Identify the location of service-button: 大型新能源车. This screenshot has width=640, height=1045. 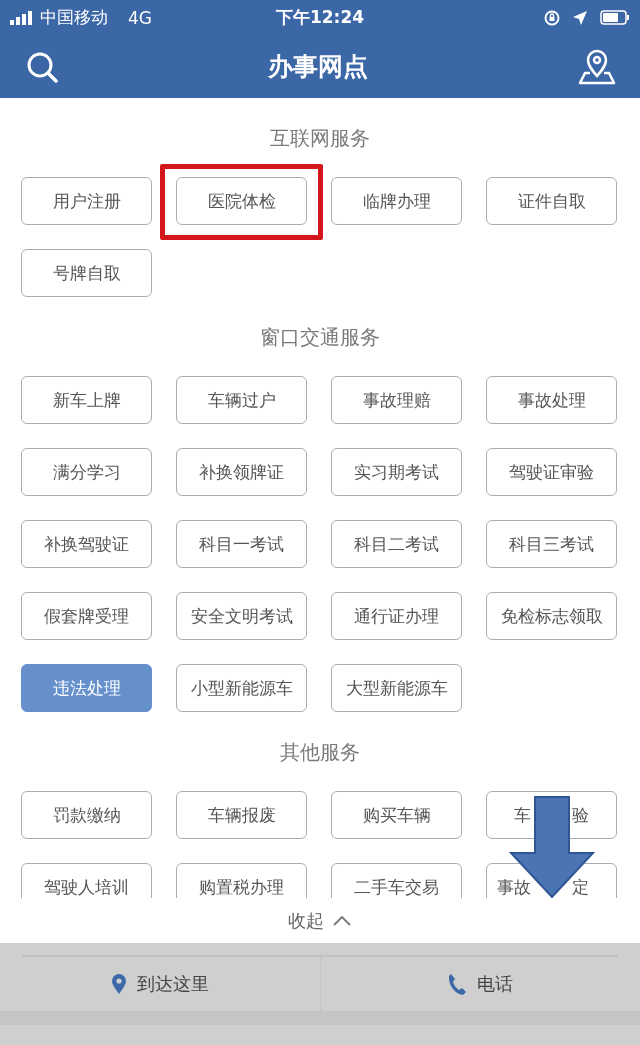
(396, 688).